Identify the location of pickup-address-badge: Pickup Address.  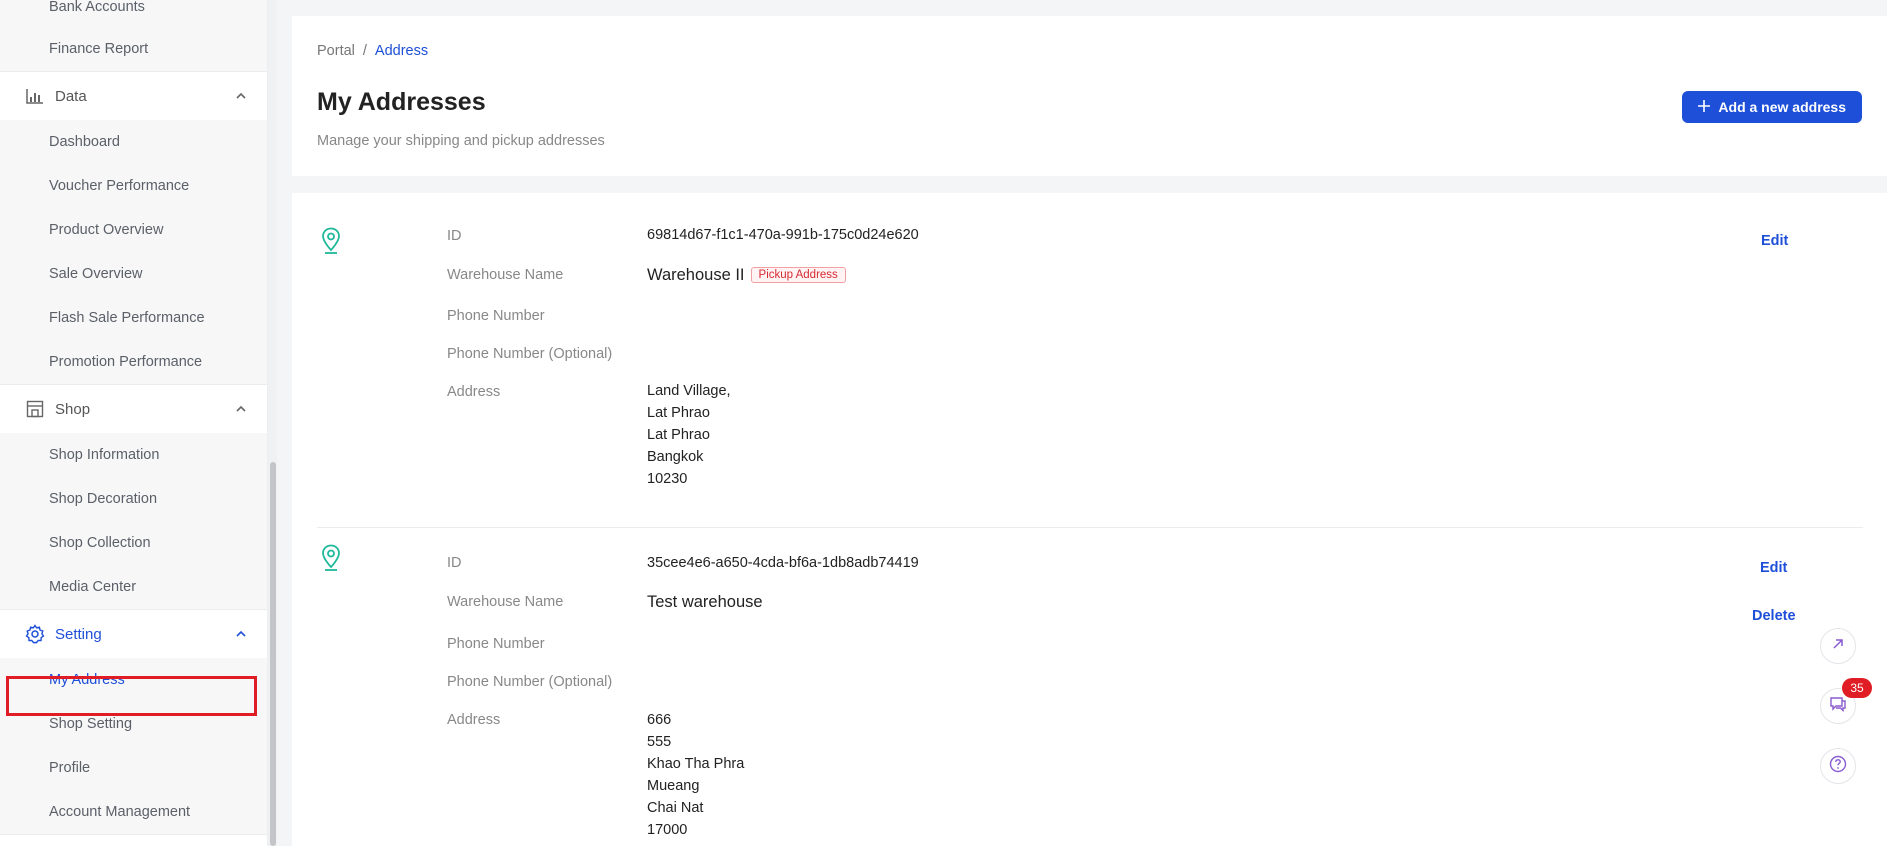
(798, 275).